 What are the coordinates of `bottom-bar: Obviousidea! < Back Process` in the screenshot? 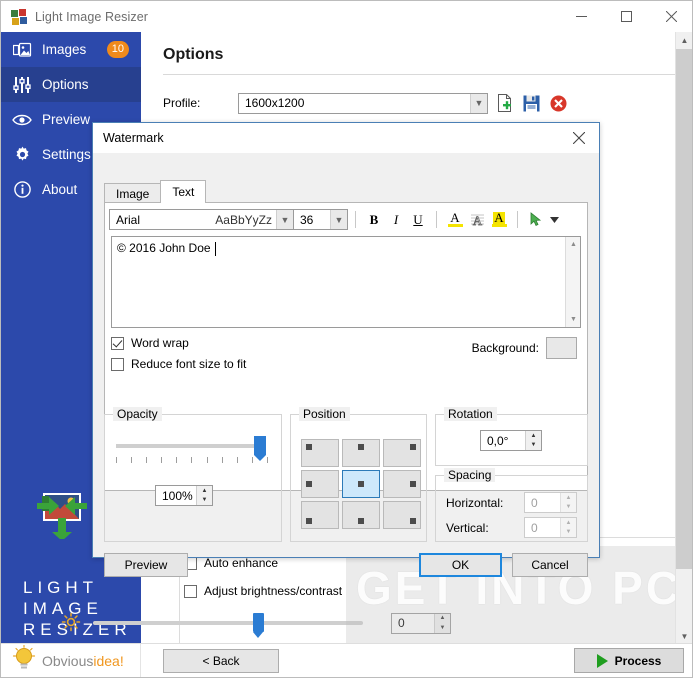 It's located at (346, 660).